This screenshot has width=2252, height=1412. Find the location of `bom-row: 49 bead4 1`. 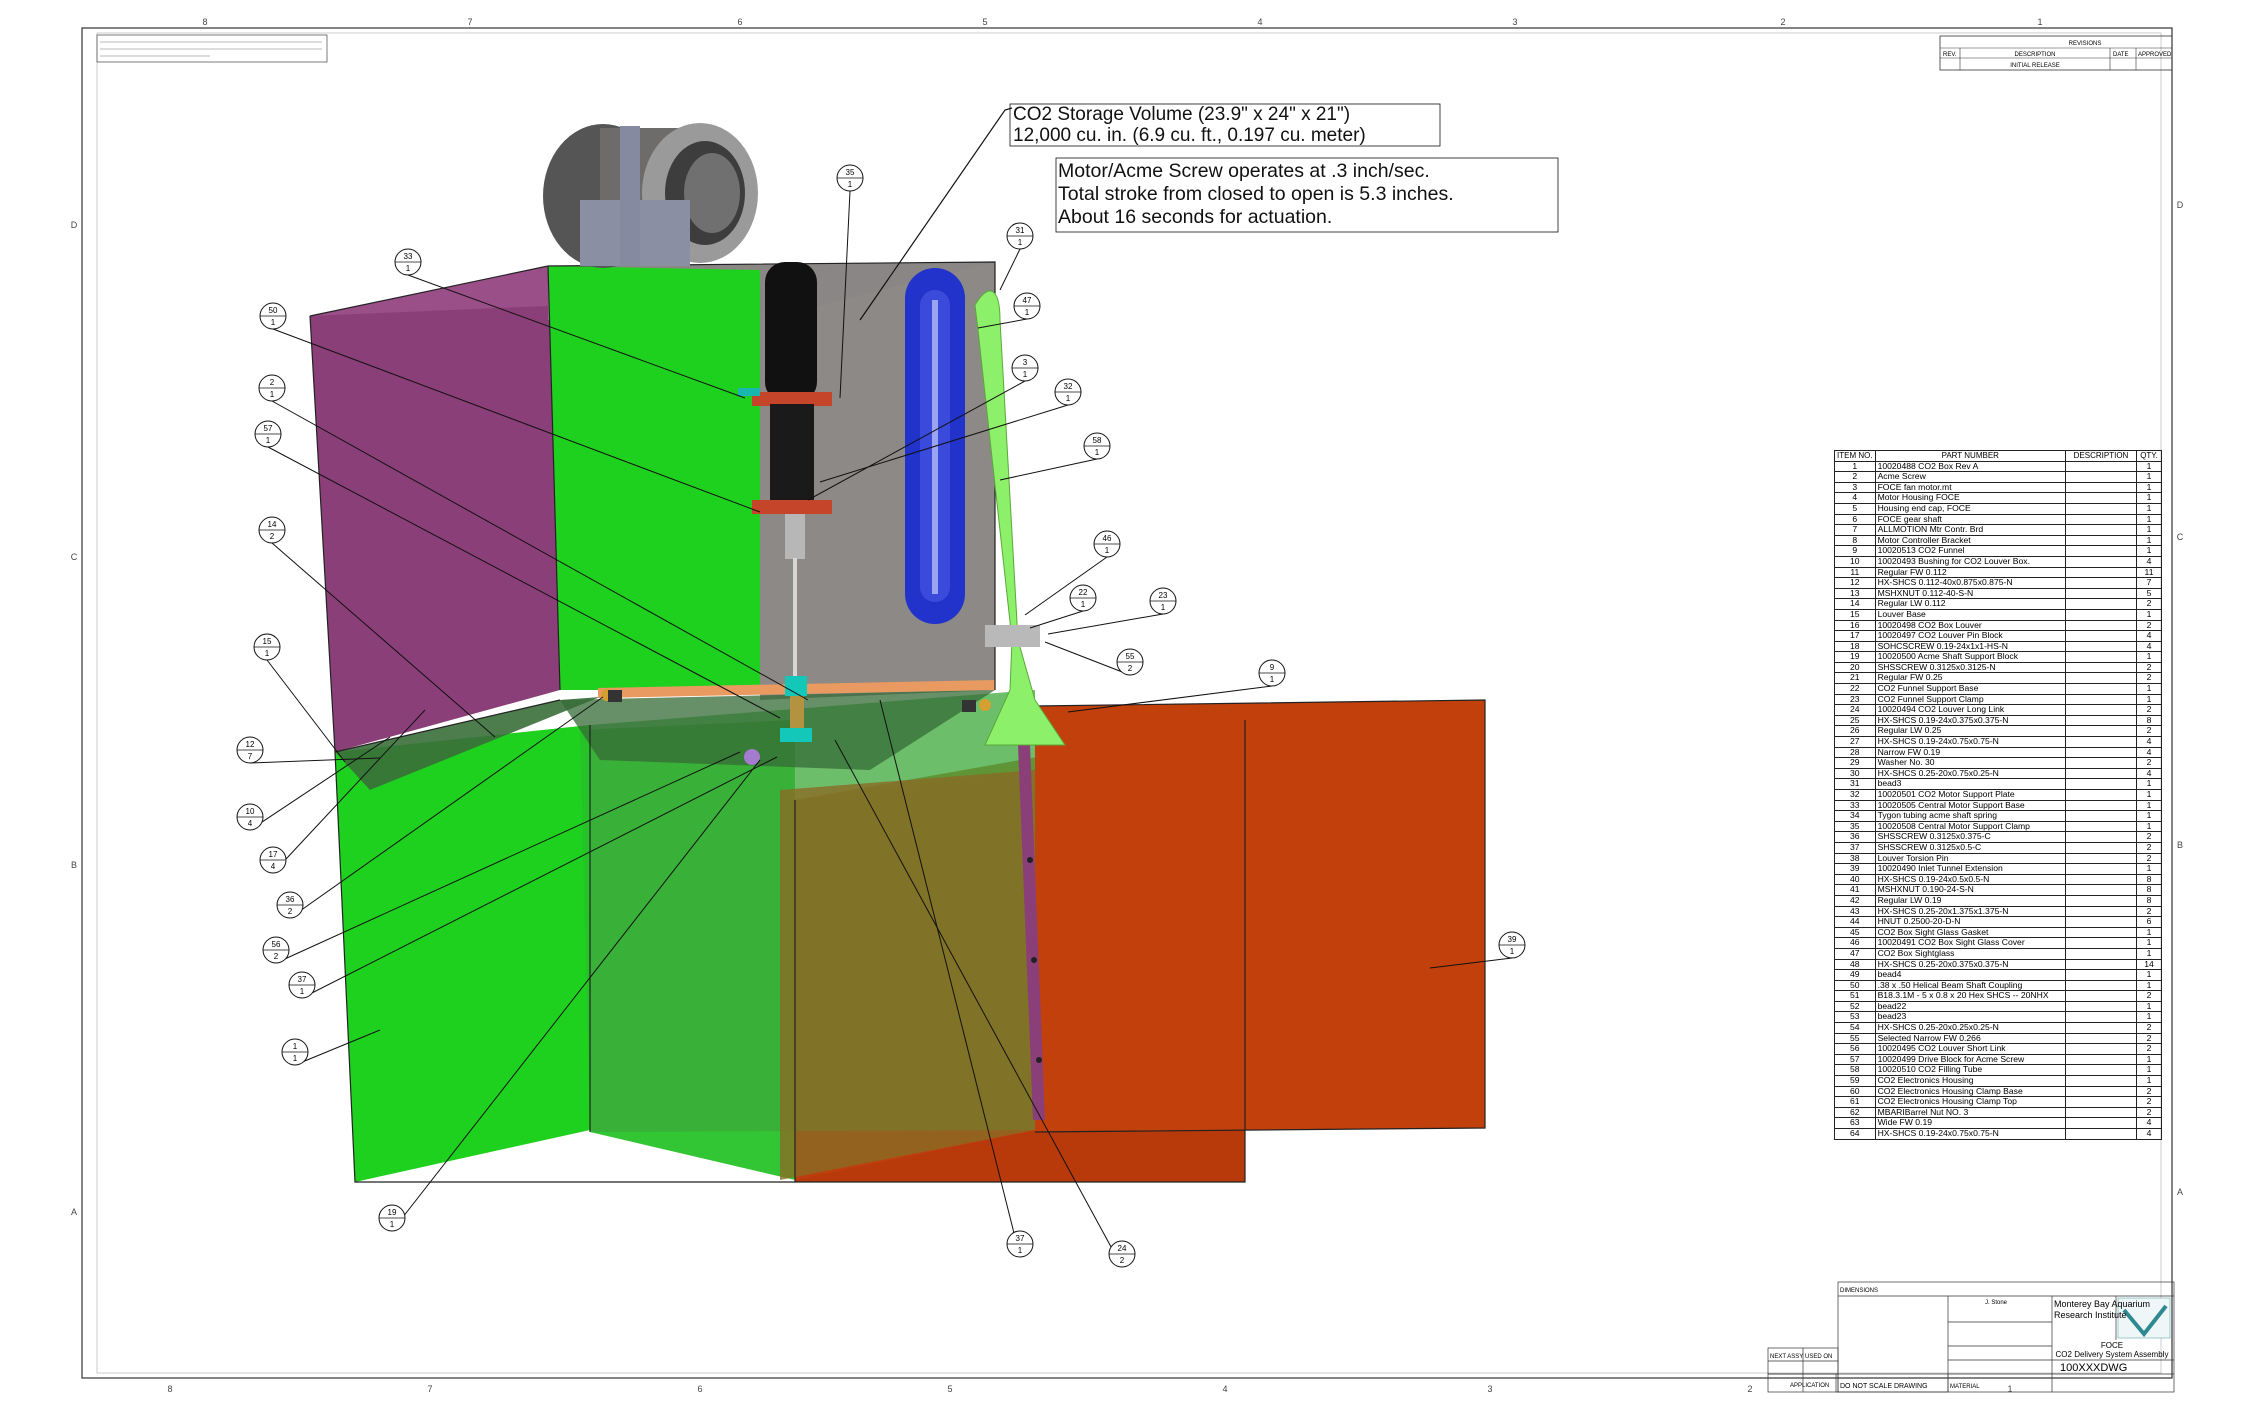

bom-row: 49 bead4 1 is located at coordinates (1998, 975).